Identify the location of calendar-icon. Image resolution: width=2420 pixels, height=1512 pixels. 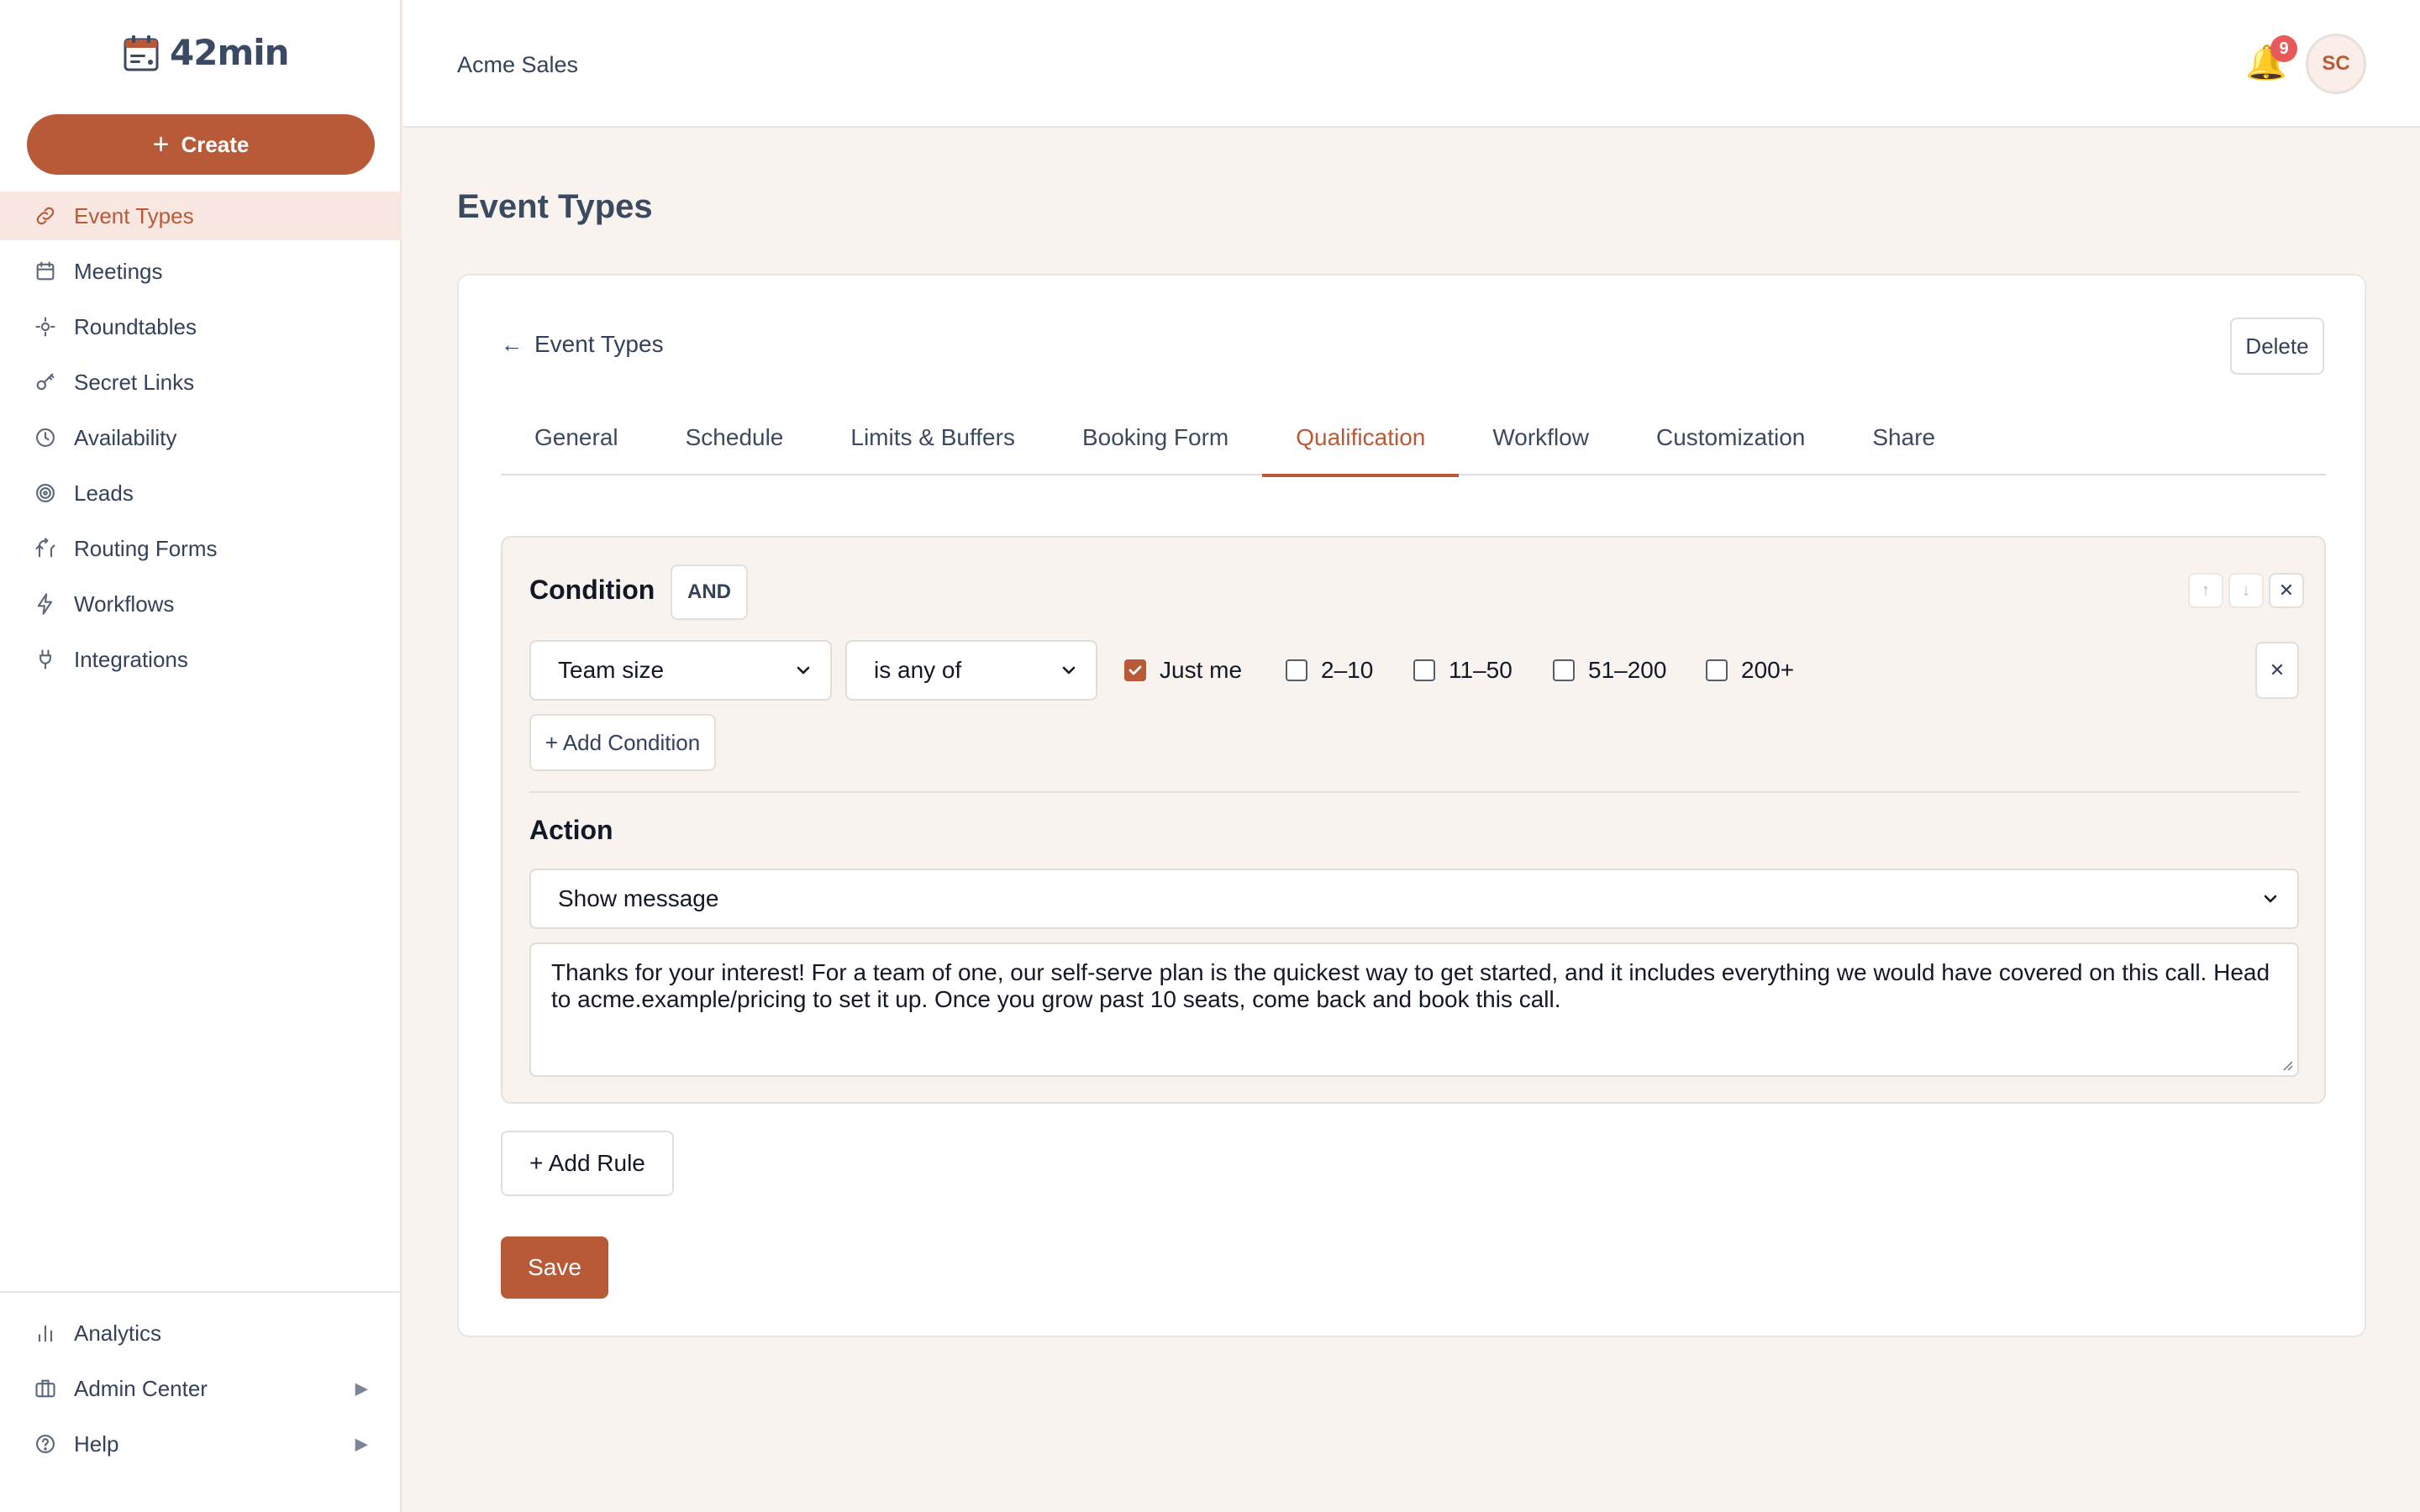
(45, 271).